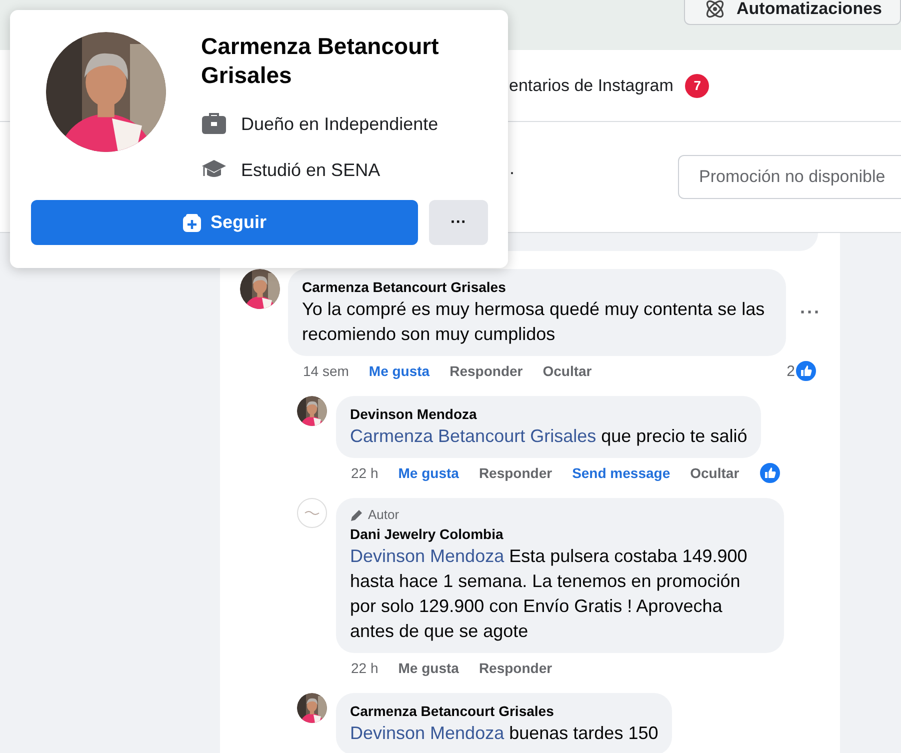  Describe the element at coordinates (560, 534) in the screenshot. I see `comment-author: Dani Jewelry Colombia` at that location.